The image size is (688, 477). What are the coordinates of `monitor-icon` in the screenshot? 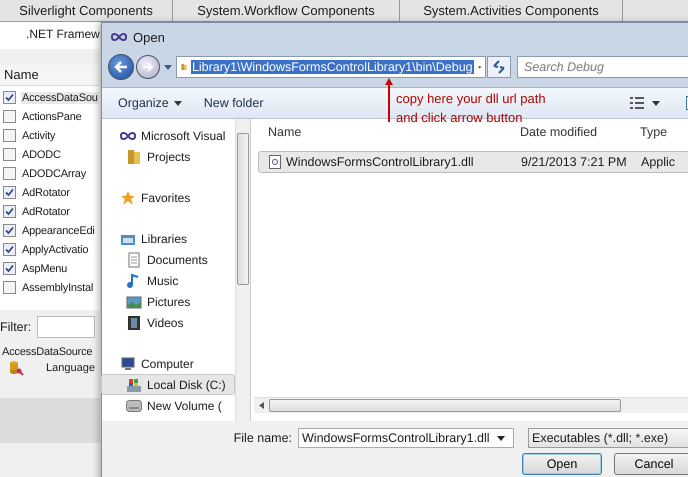 It's located at (128, 364).